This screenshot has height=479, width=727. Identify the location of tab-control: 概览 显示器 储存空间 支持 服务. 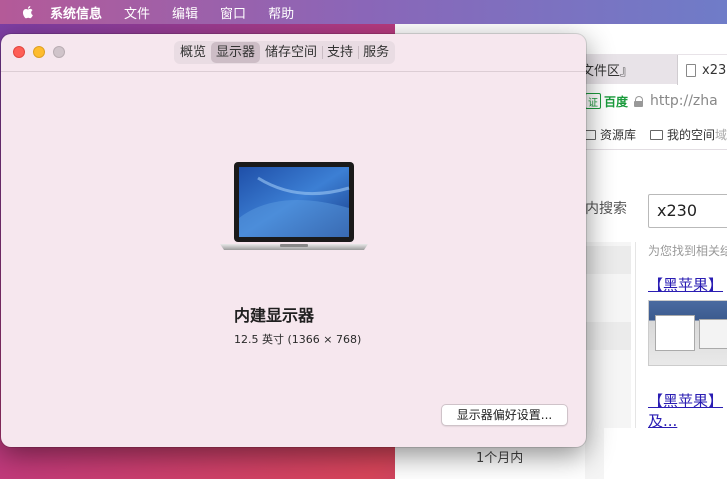
(285, 52).